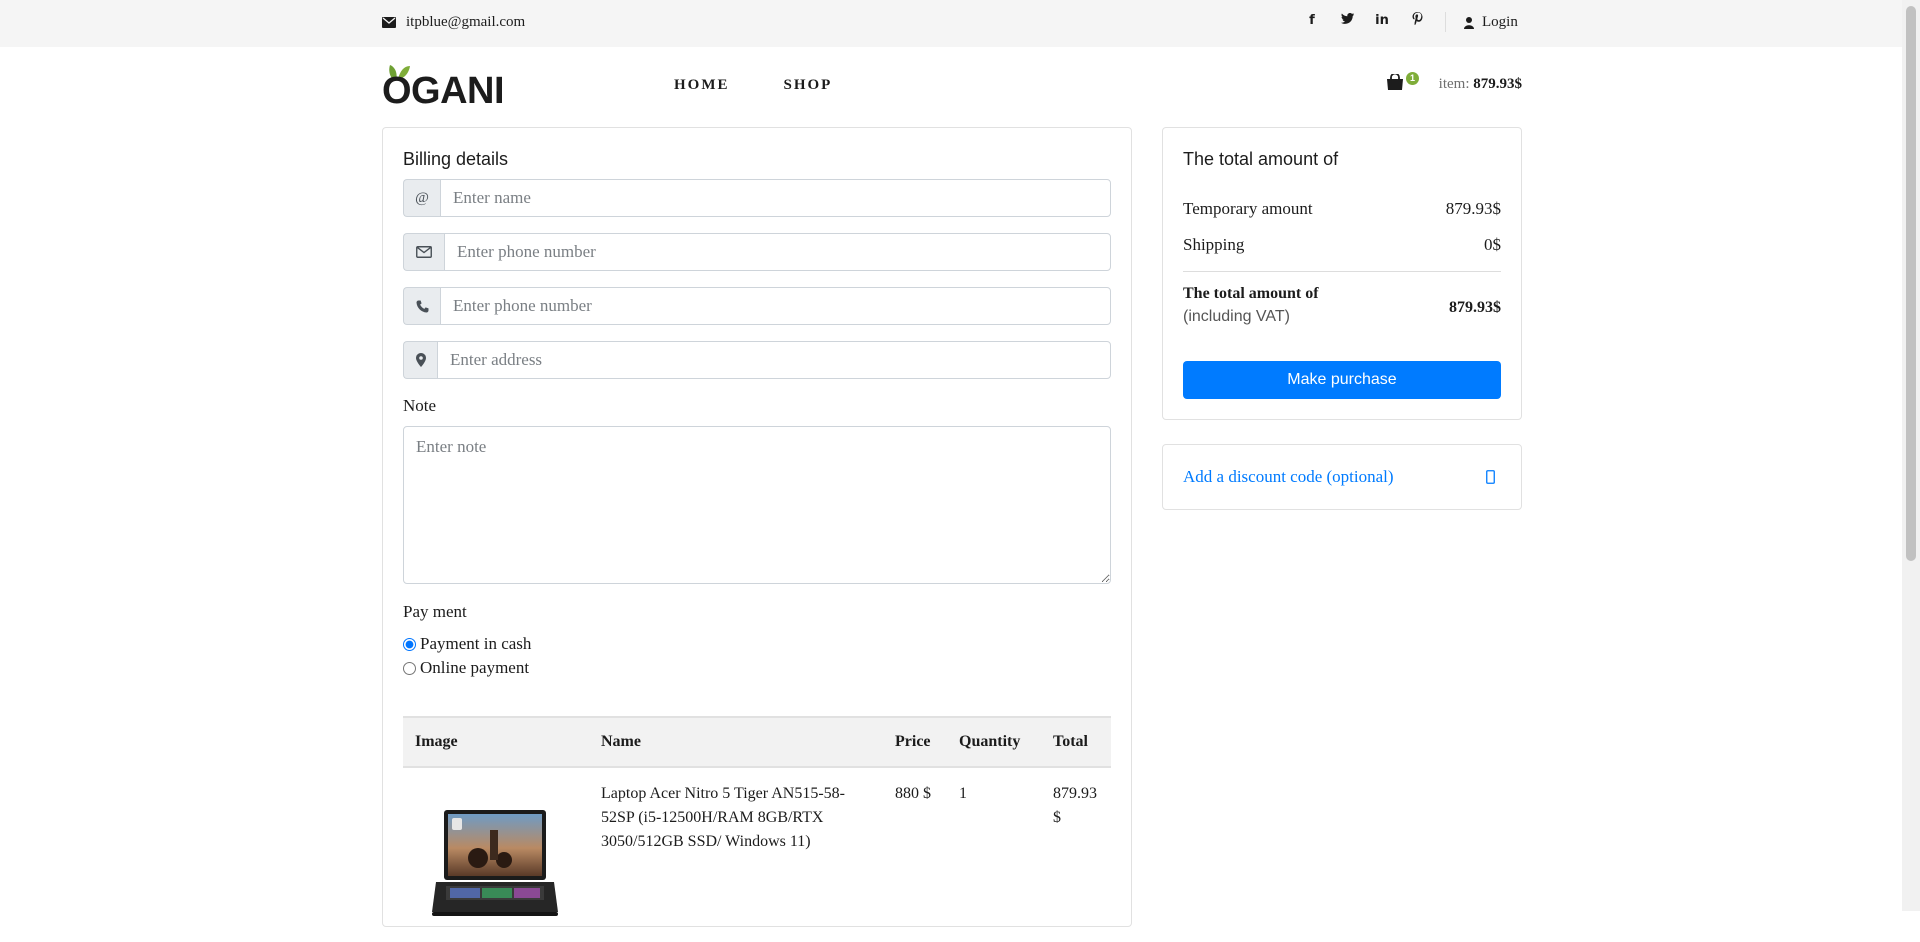 Image resolution: width=1920 pixels, height=942 pixels. I want to click on main-nav: HOME SHOP, so click(753, 85).